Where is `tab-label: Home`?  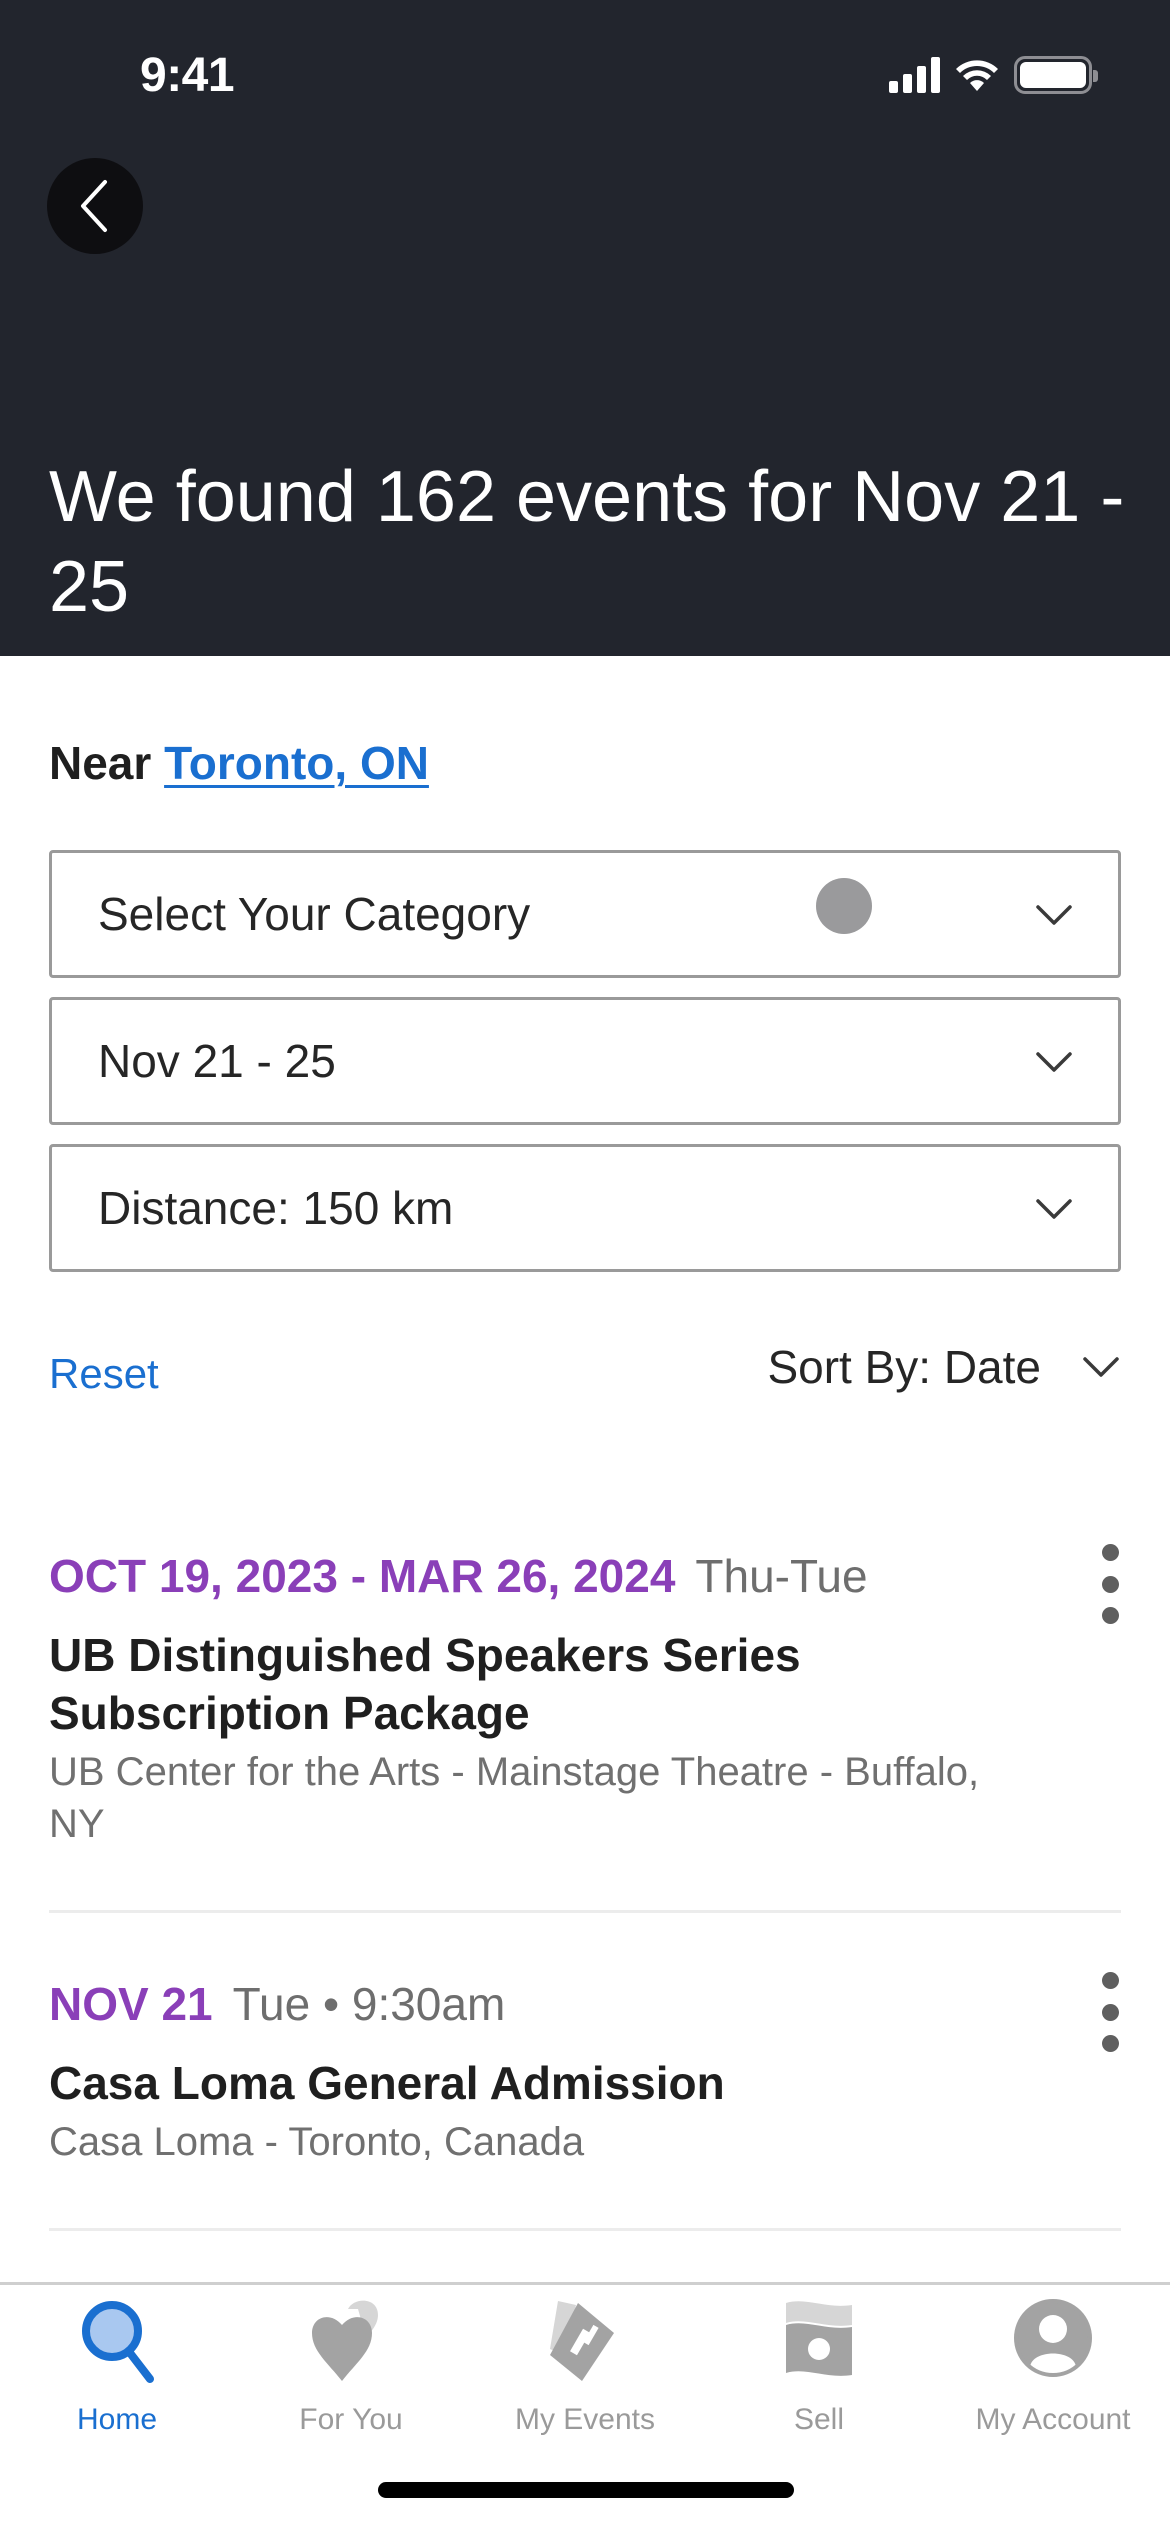
tab-label: Home is located at coordinates (117, 2419).